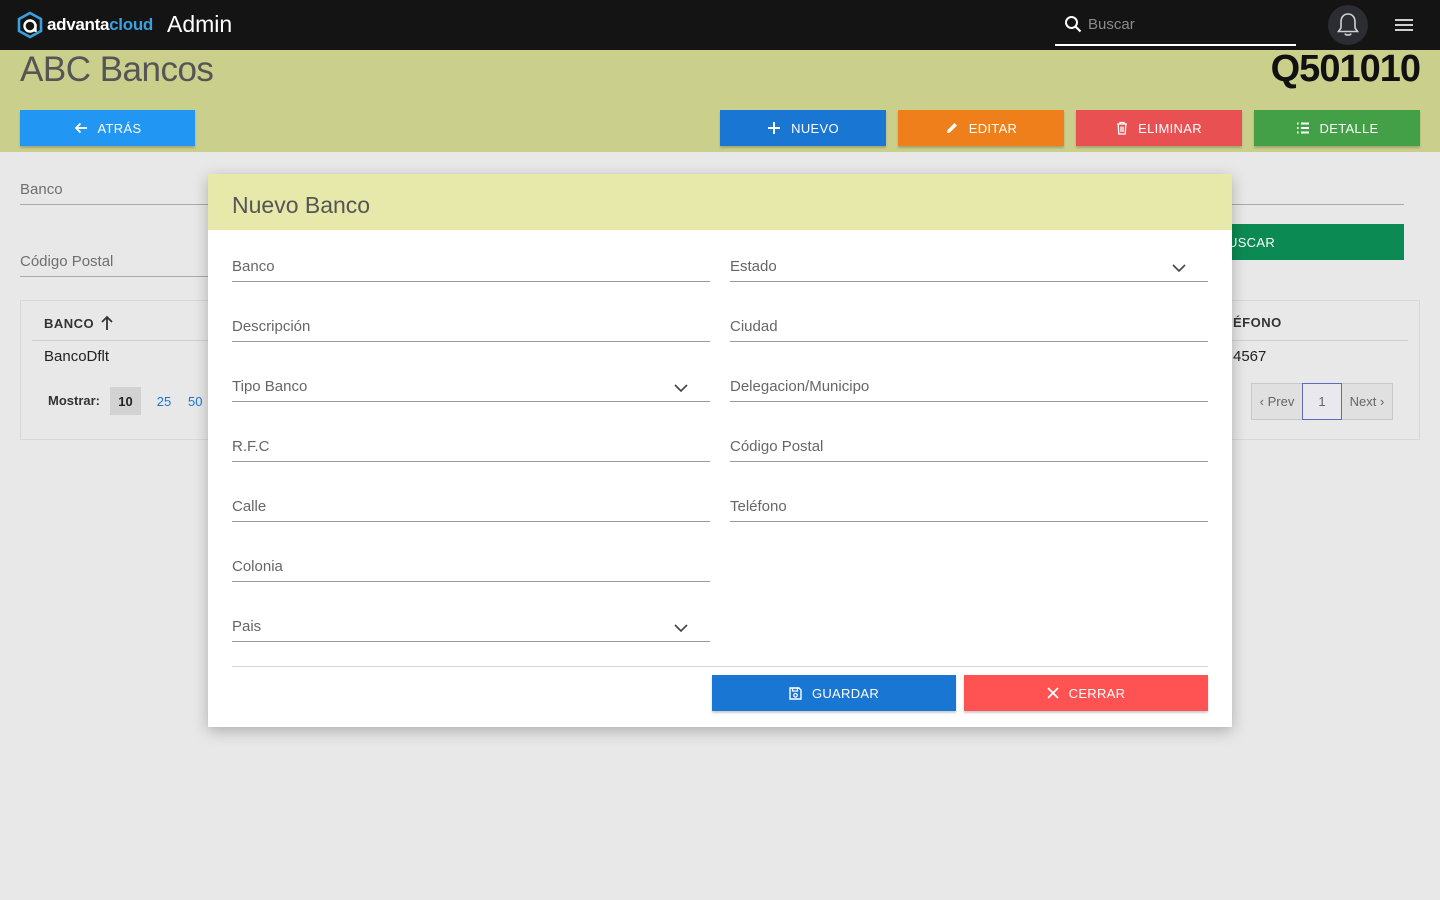 The height and width of the screenshot is (900, 1440). Describe the element at coordinates (80, 128) in the screenshot. I see `arrow-left-icon` at that location.